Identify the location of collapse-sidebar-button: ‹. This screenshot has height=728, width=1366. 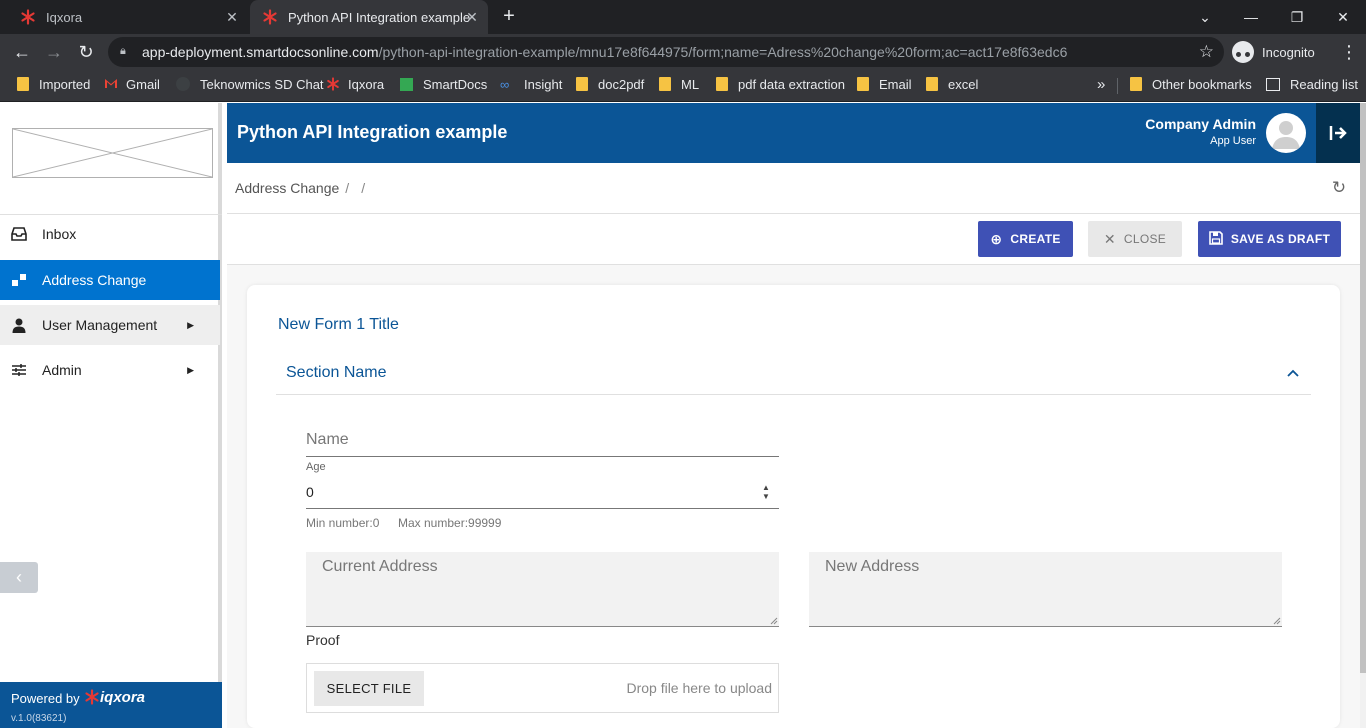
(19, 577).